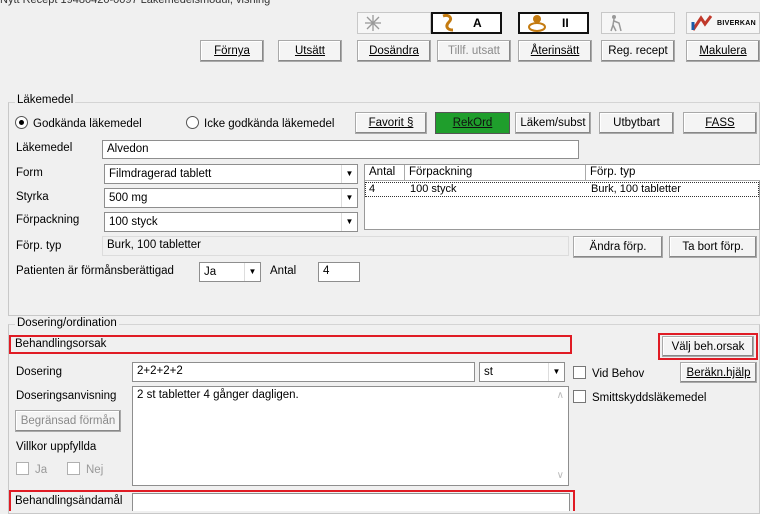 This screenshot has height=514, width=760. Describe the element at coordinates (231, 222) in the screenshot. I see `forpackning-select: 100 styck ▼` at that location.